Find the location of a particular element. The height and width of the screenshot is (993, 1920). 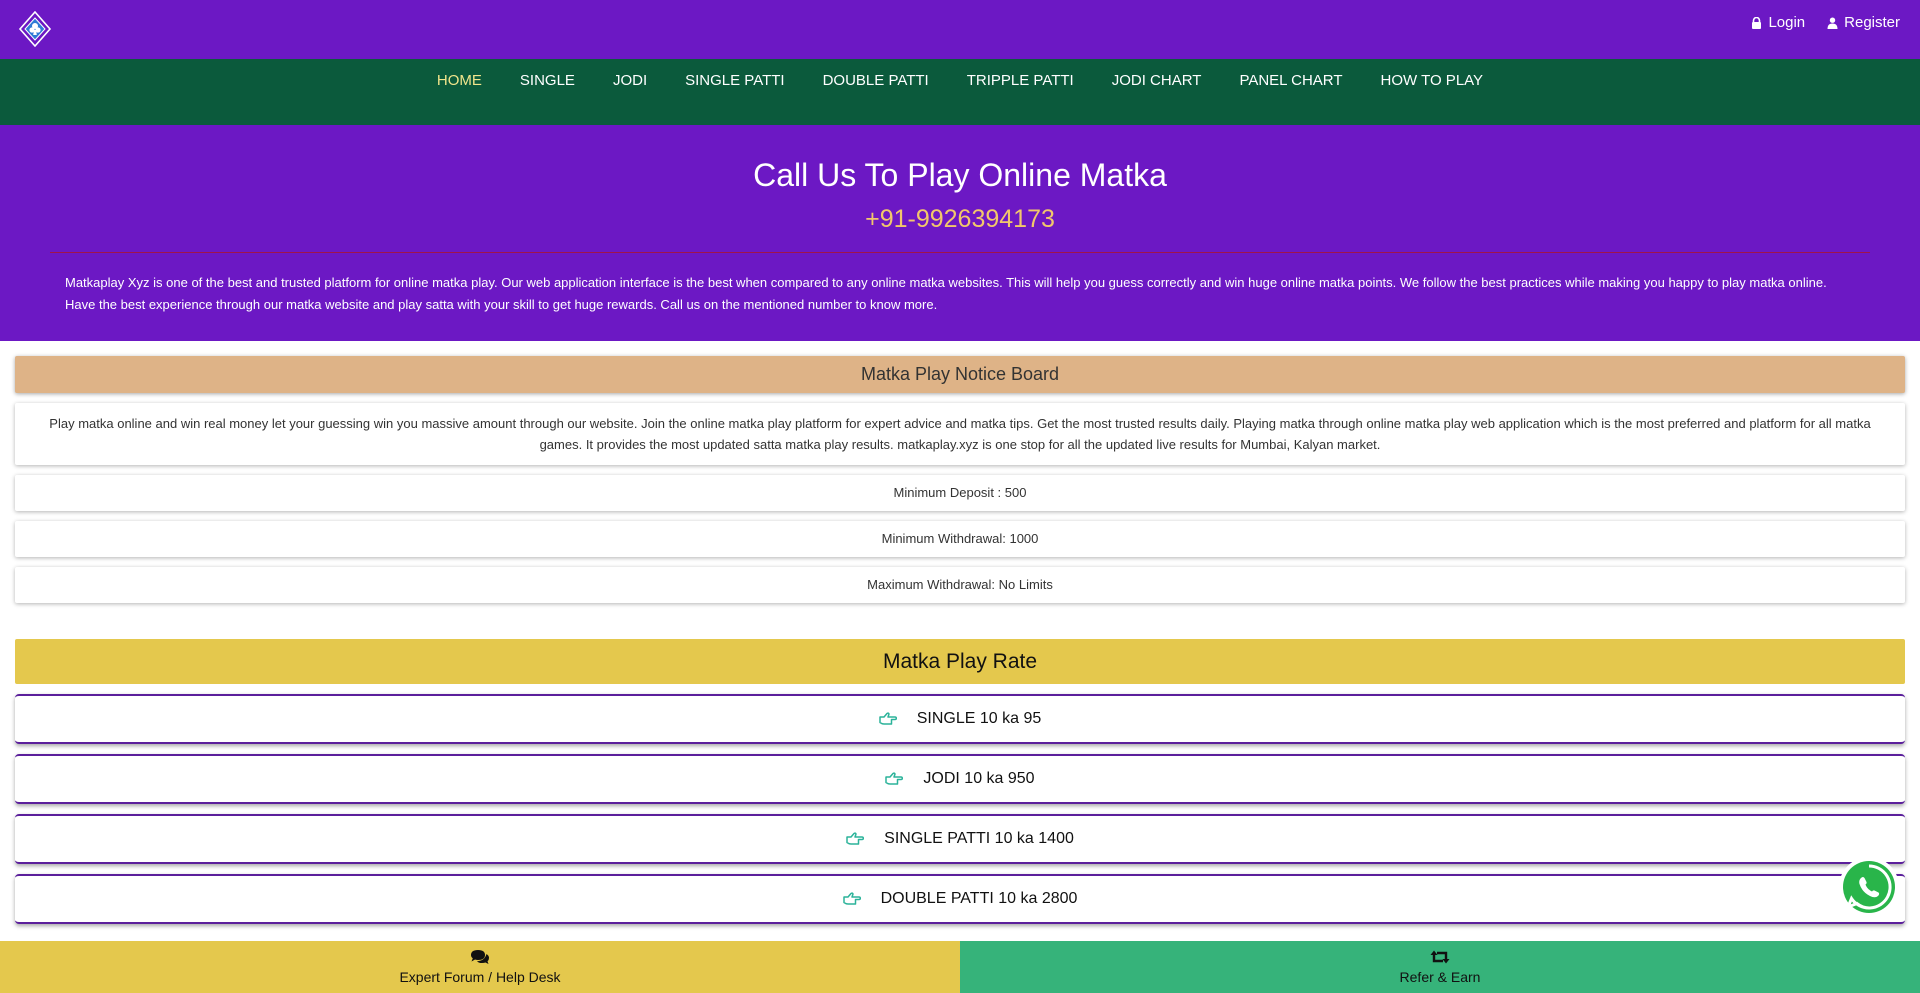

notice-board-title: Matka Play Notice Board is located at coordinates (960, 374).